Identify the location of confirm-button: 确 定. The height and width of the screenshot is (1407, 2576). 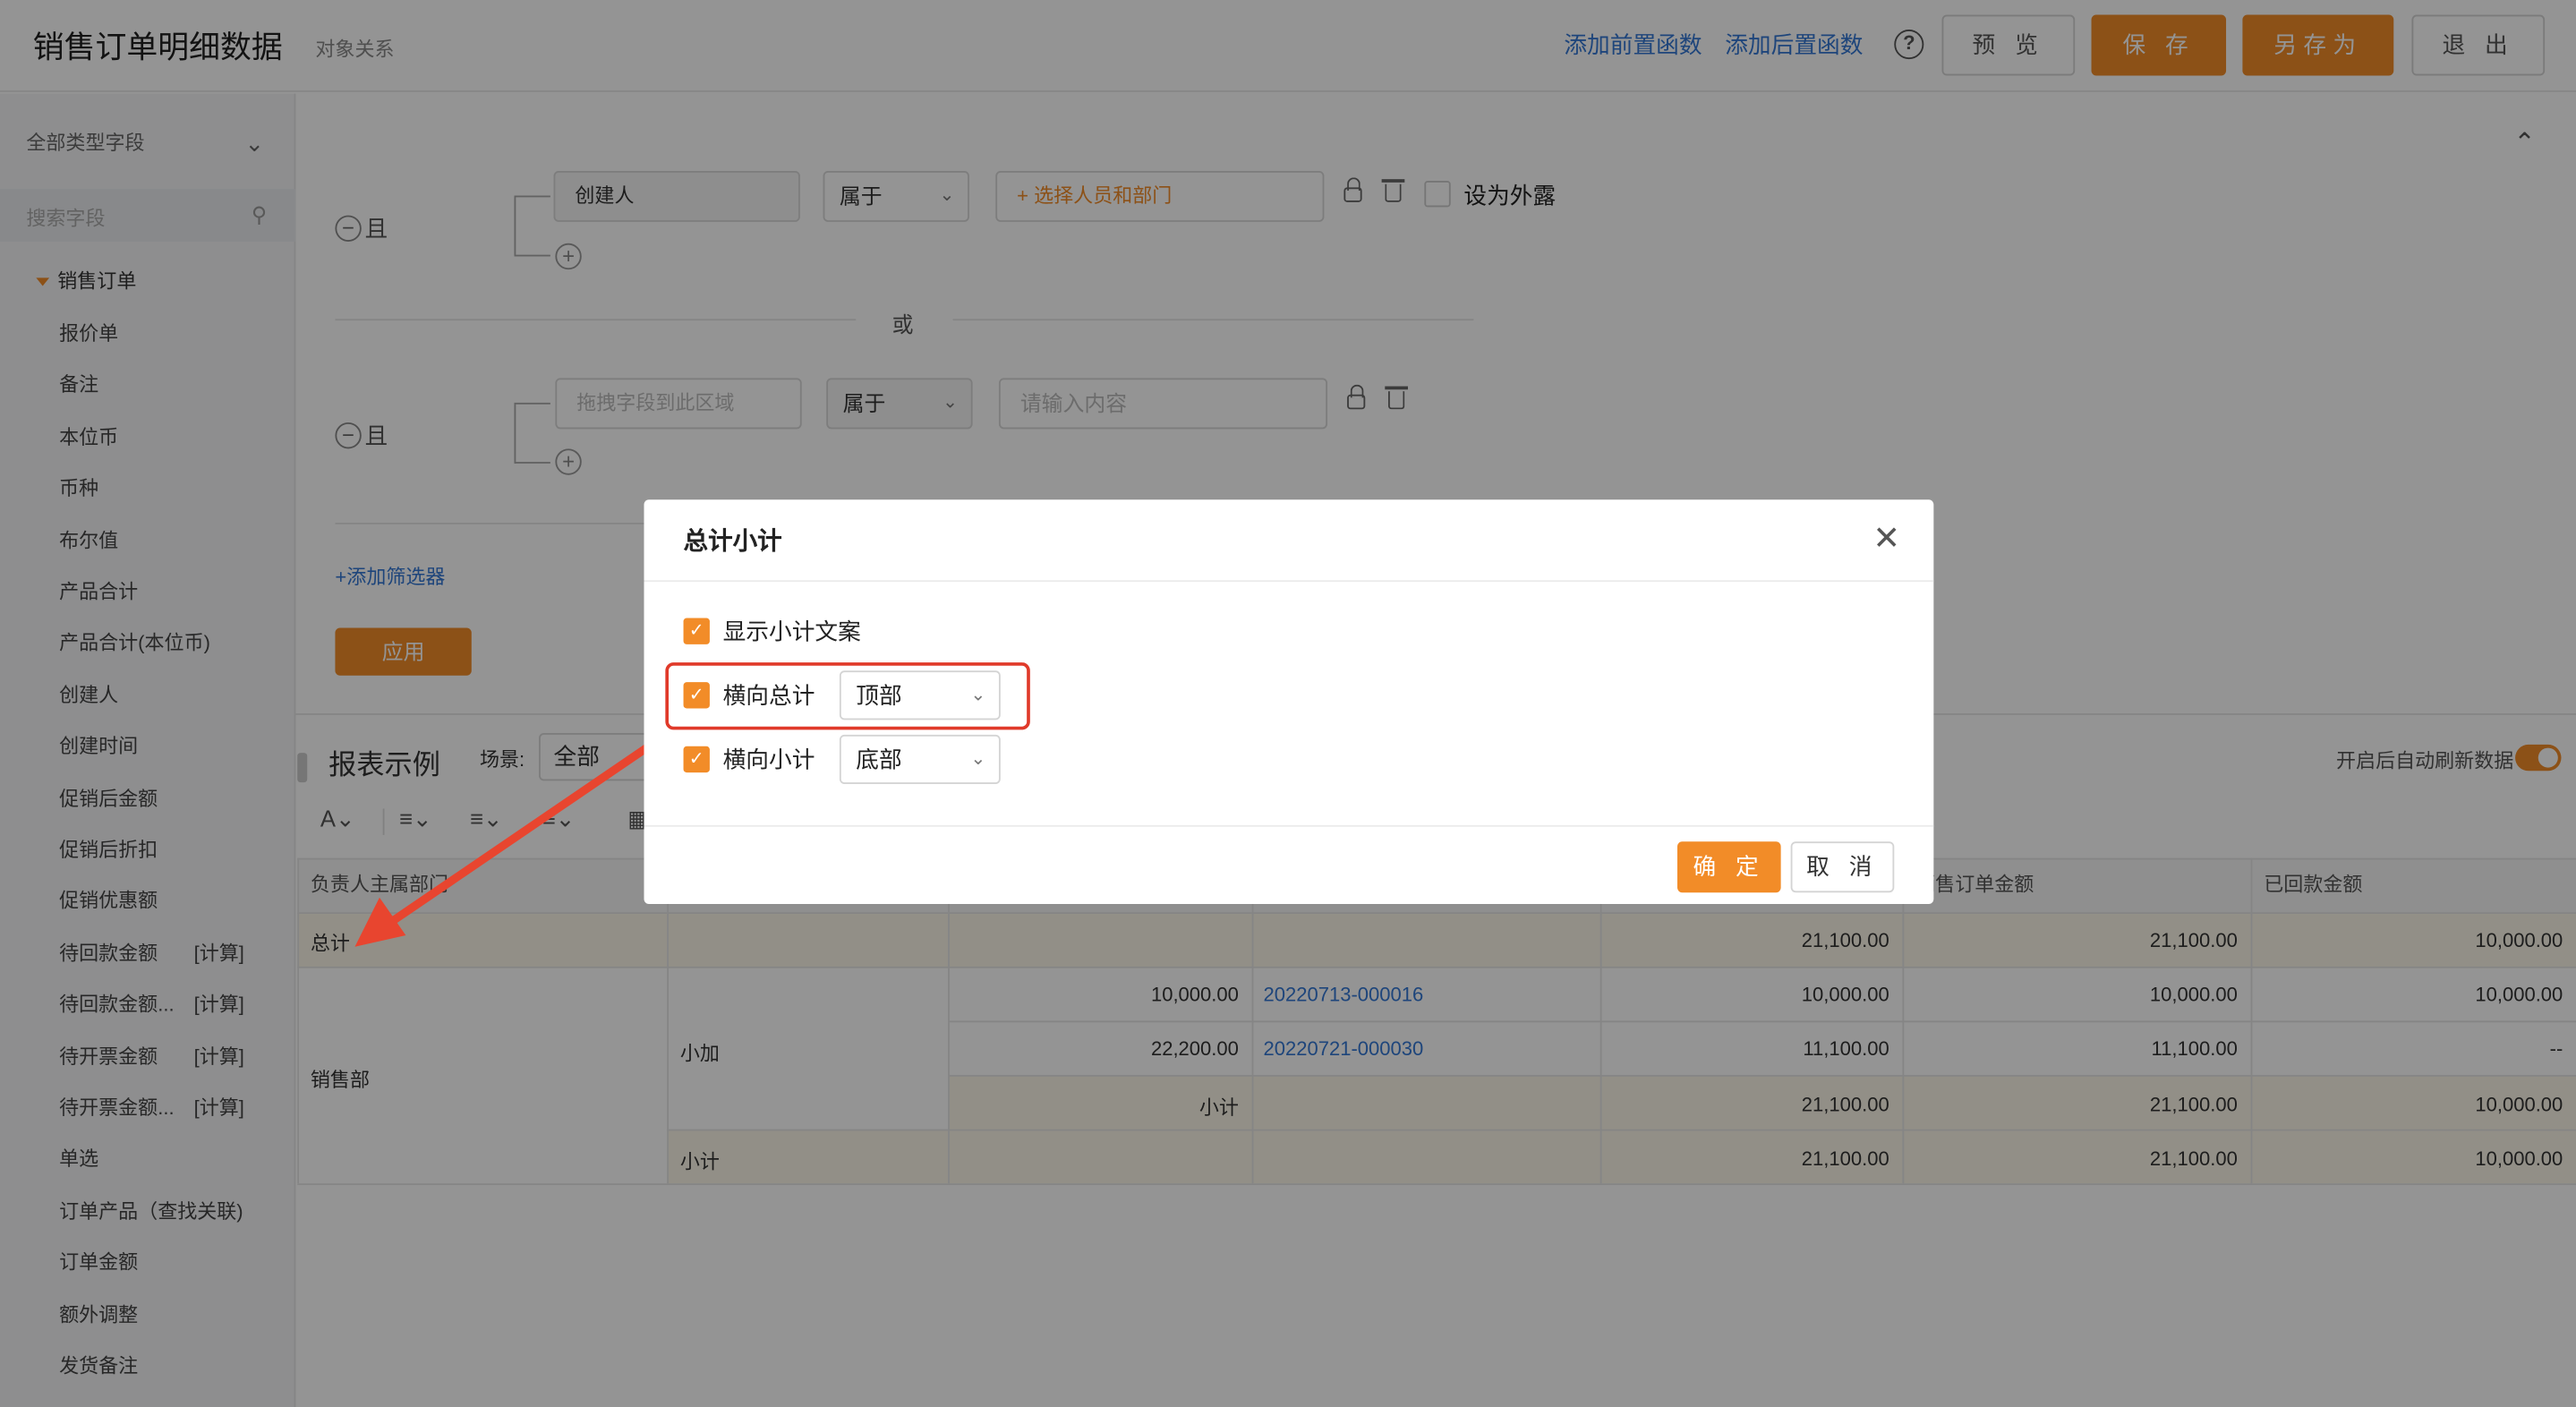
(1729, 867).